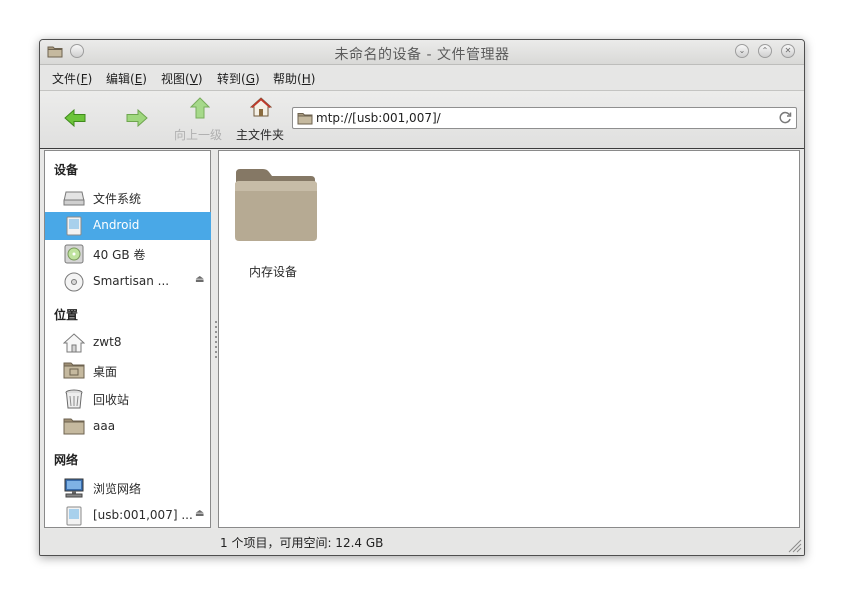 The image size is (842, 594). What do you see at coordinates (544, 118) in the screenshot?
I see `location-bar: mtp://[usb:001,007]/` at bounding box center [544, 118].